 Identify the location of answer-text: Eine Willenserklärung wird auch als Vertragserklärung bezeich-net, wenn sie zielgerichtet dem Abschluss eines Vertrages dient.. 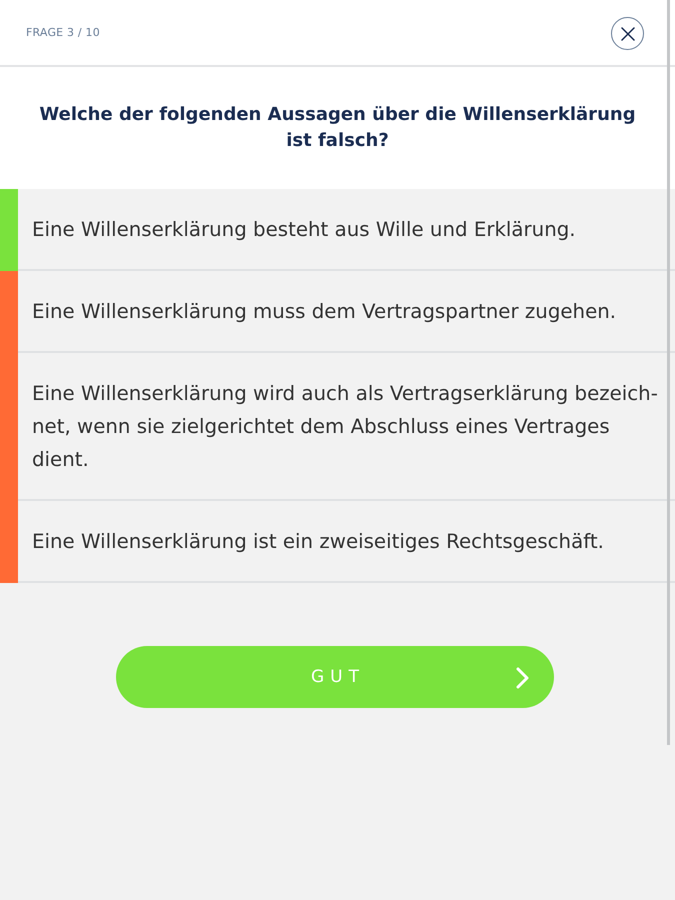
(345, 427).